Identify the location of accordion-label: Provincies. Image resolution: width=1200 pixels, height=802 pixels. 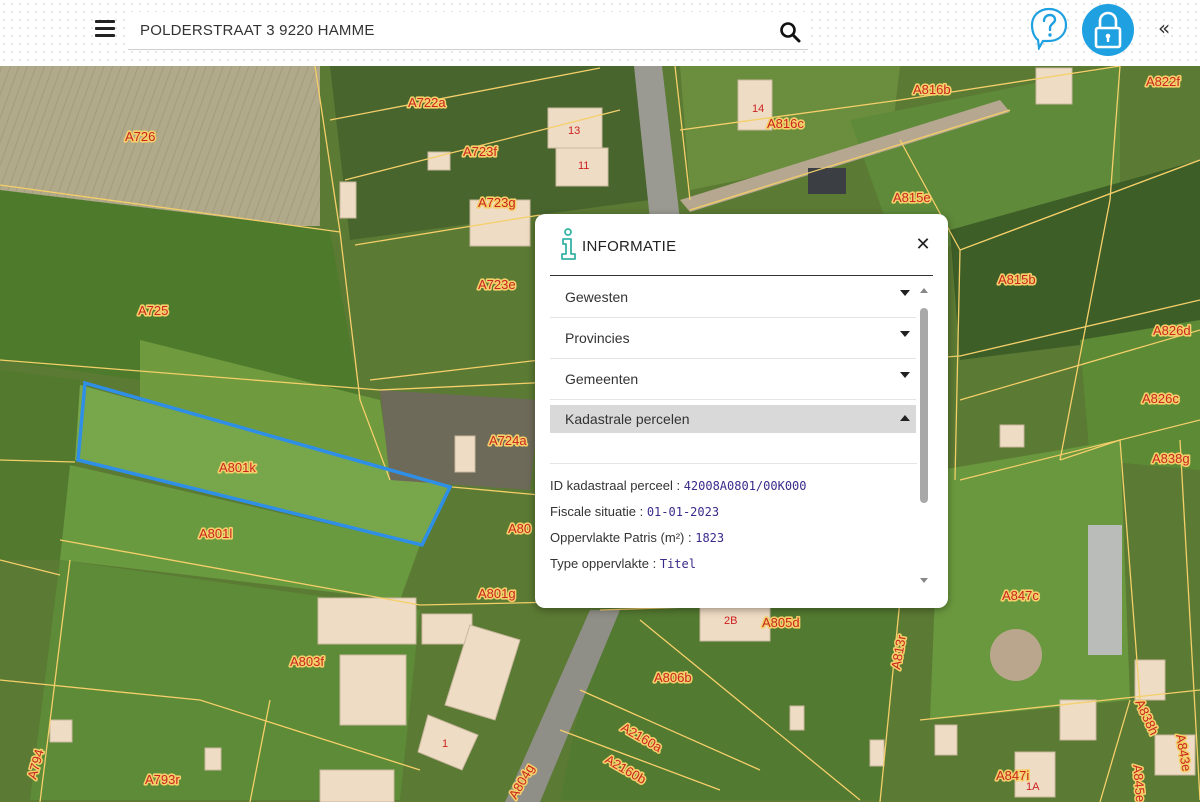
(597, 338).